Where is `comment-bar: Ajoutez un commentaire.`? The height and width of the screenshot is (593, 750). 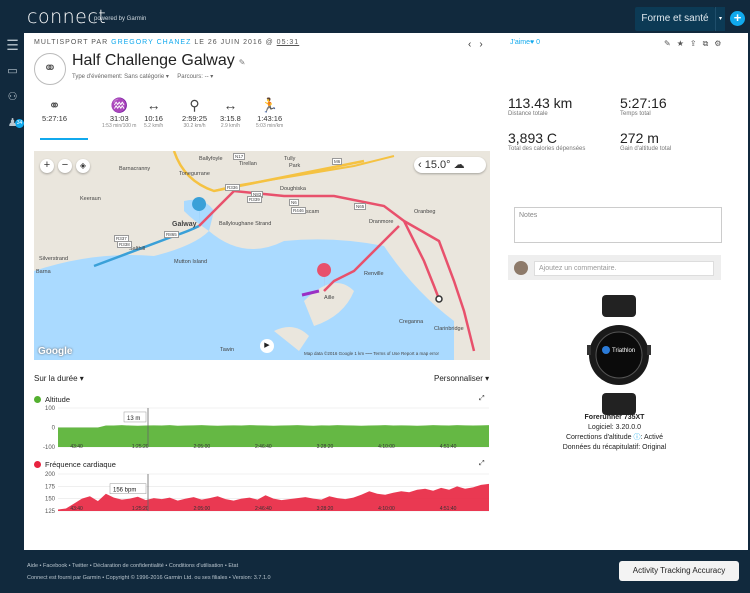
comment-bar: Ajoutez un commentaire. is located at coordinates (614, 267).